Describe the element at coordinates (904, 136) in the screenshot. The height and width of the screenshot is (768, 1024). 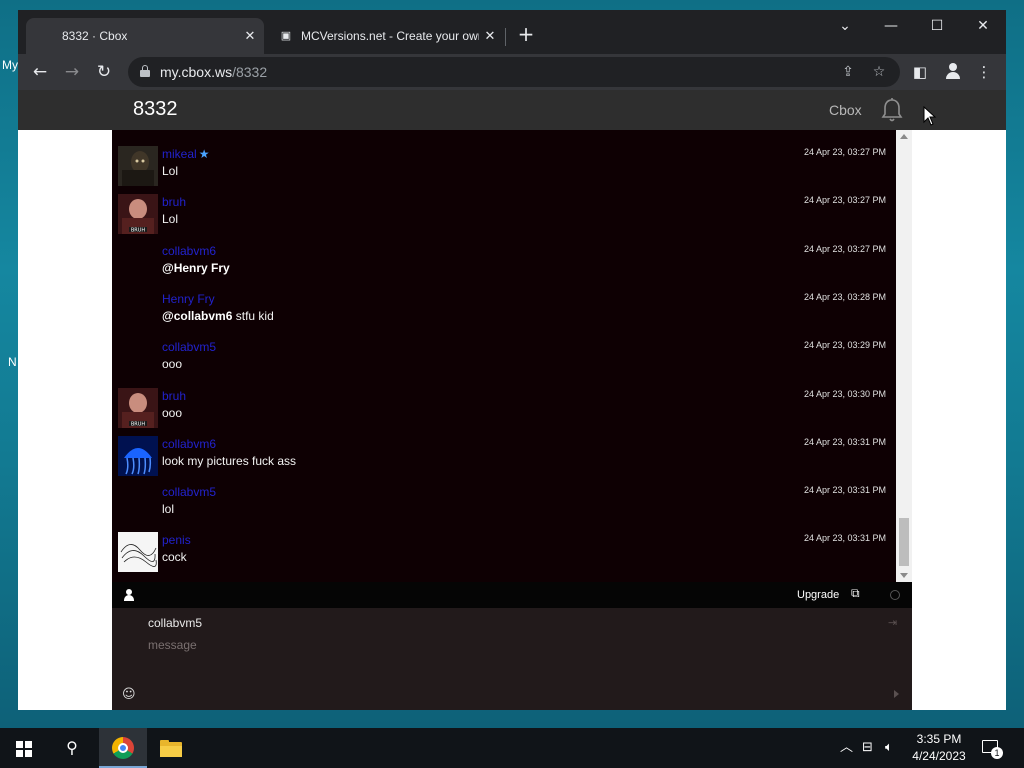
I see `scroll-up-icon` at that location.